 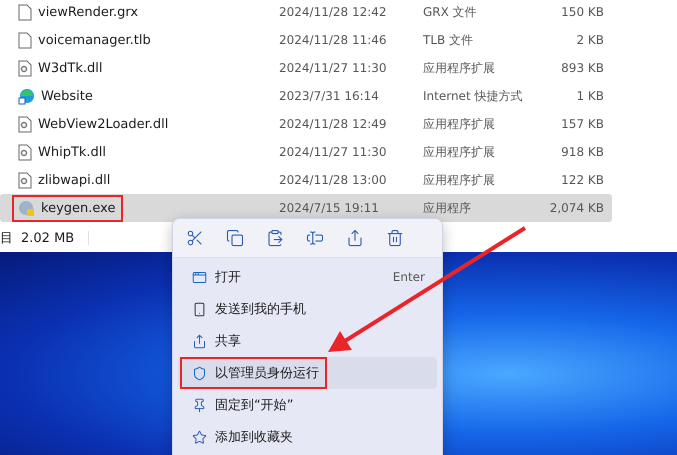 I want to click on star-icon, so click(x=199, y=437).